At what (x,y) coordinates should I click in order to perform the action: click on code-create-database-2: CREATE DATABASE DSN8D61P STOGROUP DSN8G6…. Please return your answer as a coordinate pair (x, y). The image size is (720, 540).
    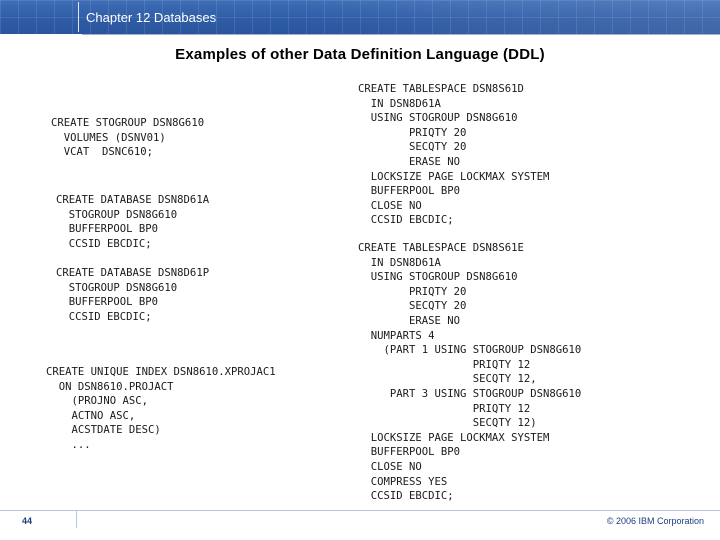
    Looking at the image, I should click on (133, 295).